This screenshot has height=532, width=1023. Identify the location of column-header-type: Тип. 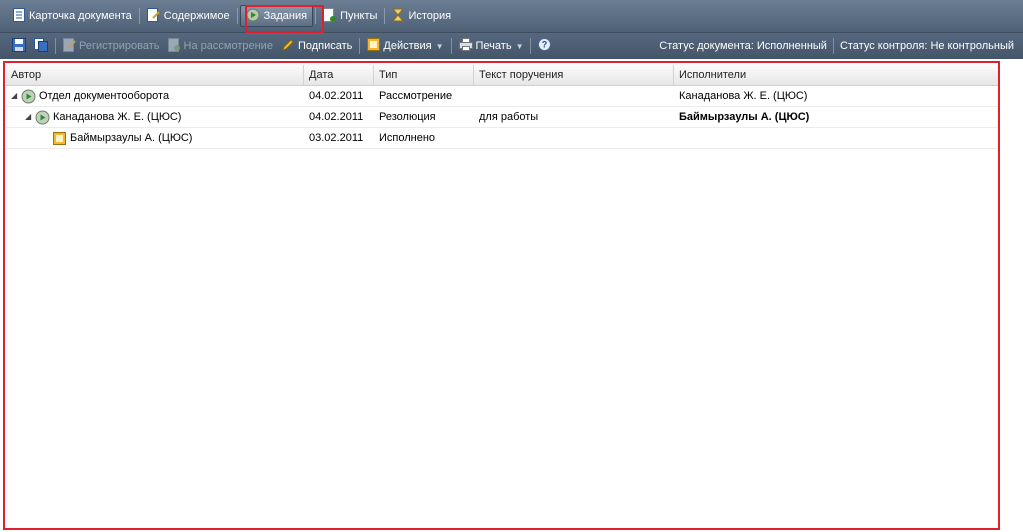
(424, 75).